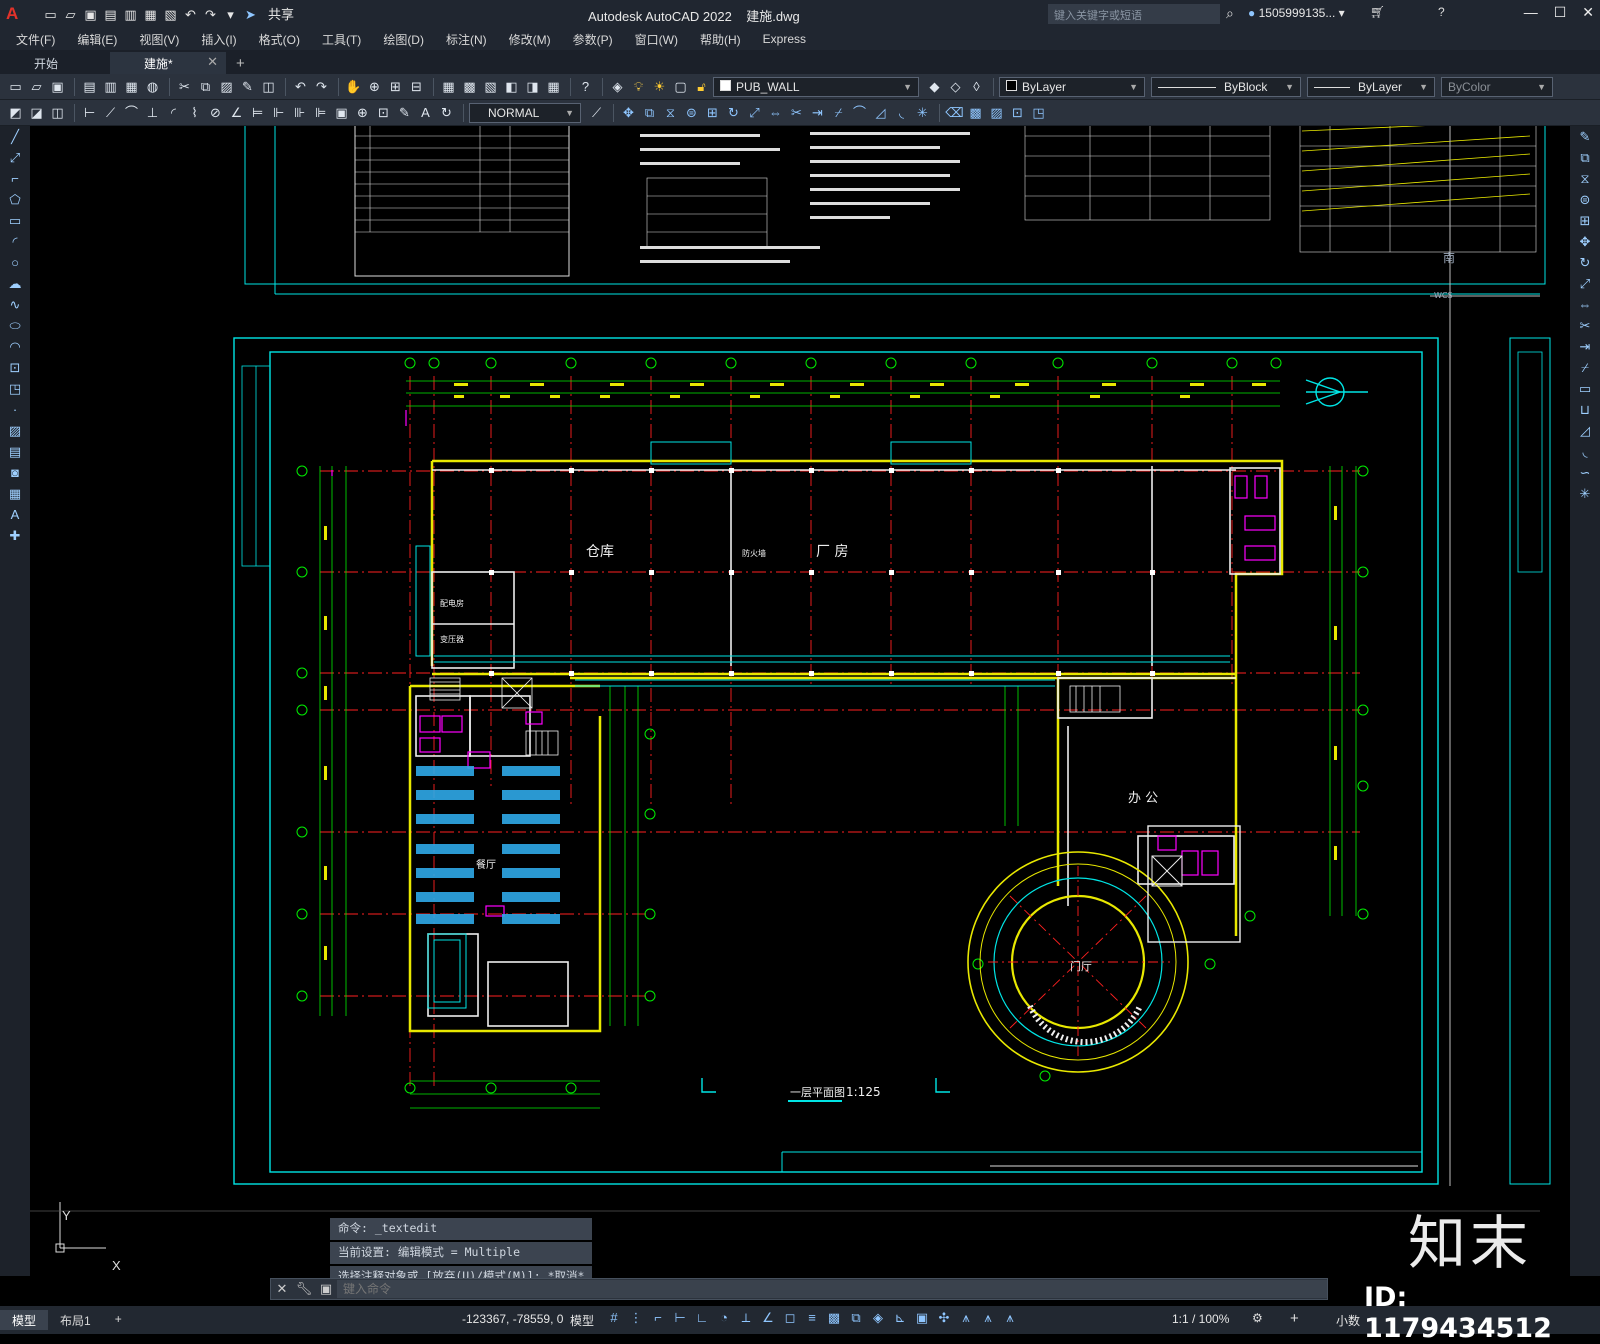 The width and height of the screenshot is (1600, 1344). Describe the element at coordinates (532, 86) in the screenshot. I see `markup-icon: ◨` at that location.